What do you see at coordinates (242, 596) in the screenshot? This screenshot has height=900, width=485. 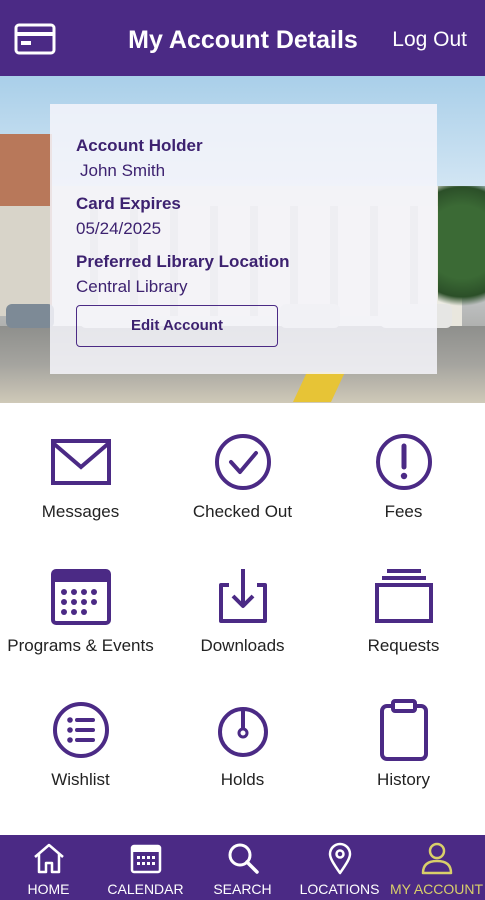 I see `download-icon` at bounding box center [242, 596].